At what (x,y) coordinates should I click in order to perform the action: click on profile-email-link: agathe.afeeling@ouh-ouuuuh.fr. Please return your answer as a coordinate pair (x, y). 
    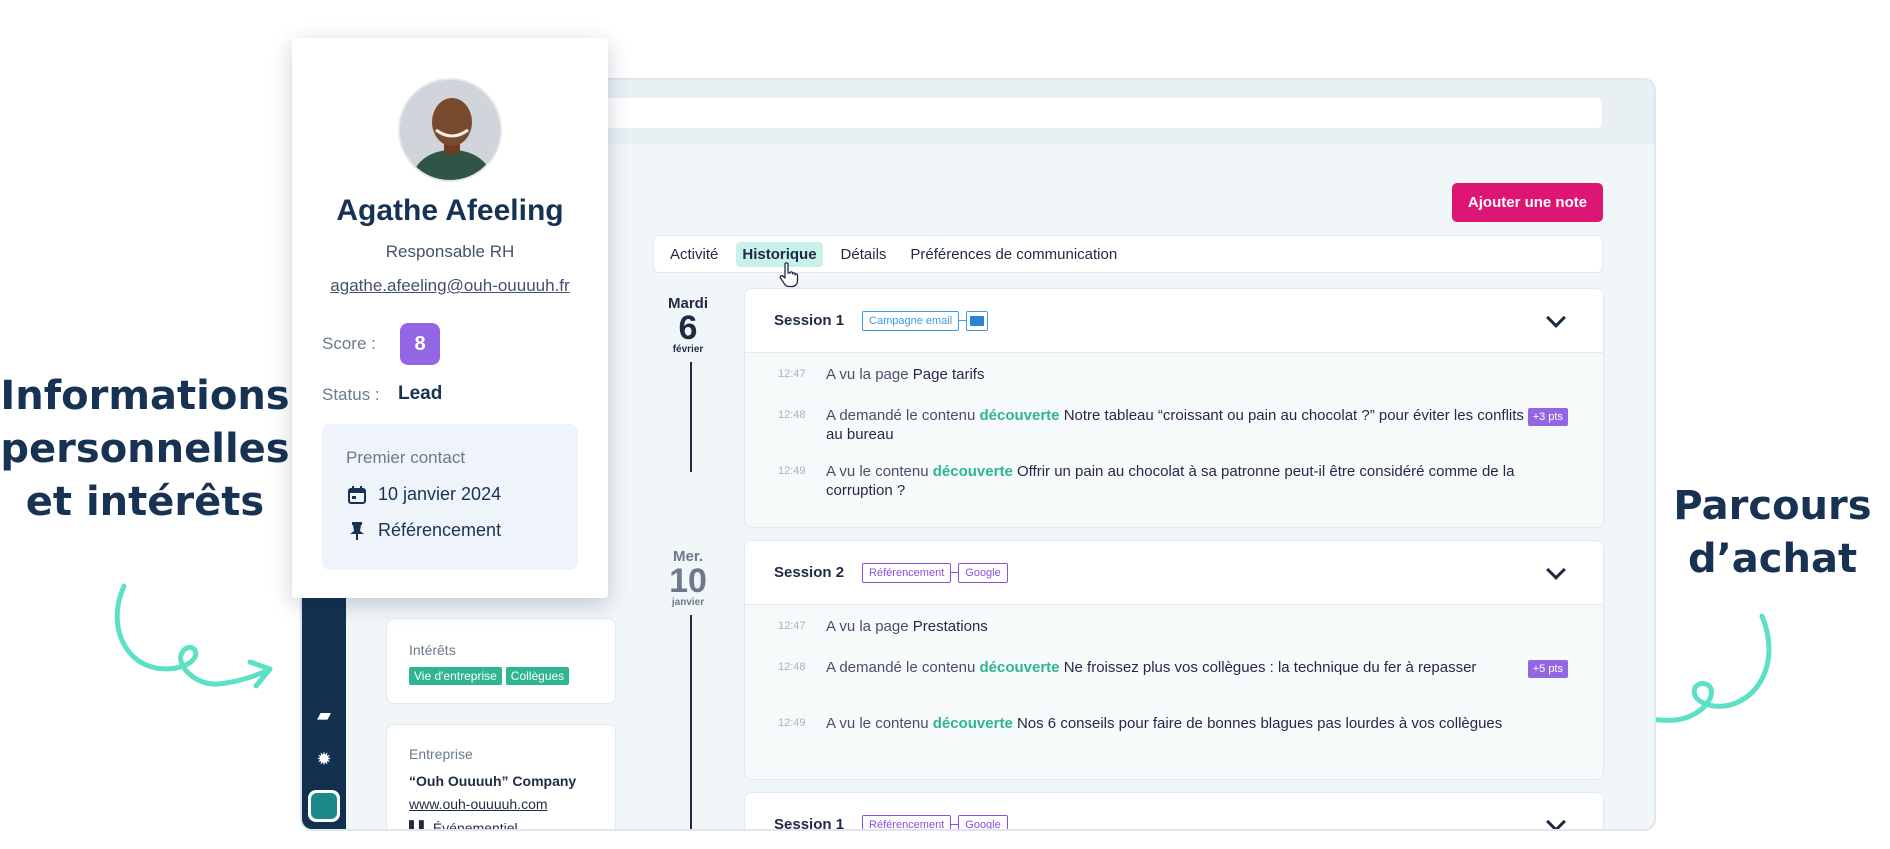
    Looking at the image, I should click on (450, 286).